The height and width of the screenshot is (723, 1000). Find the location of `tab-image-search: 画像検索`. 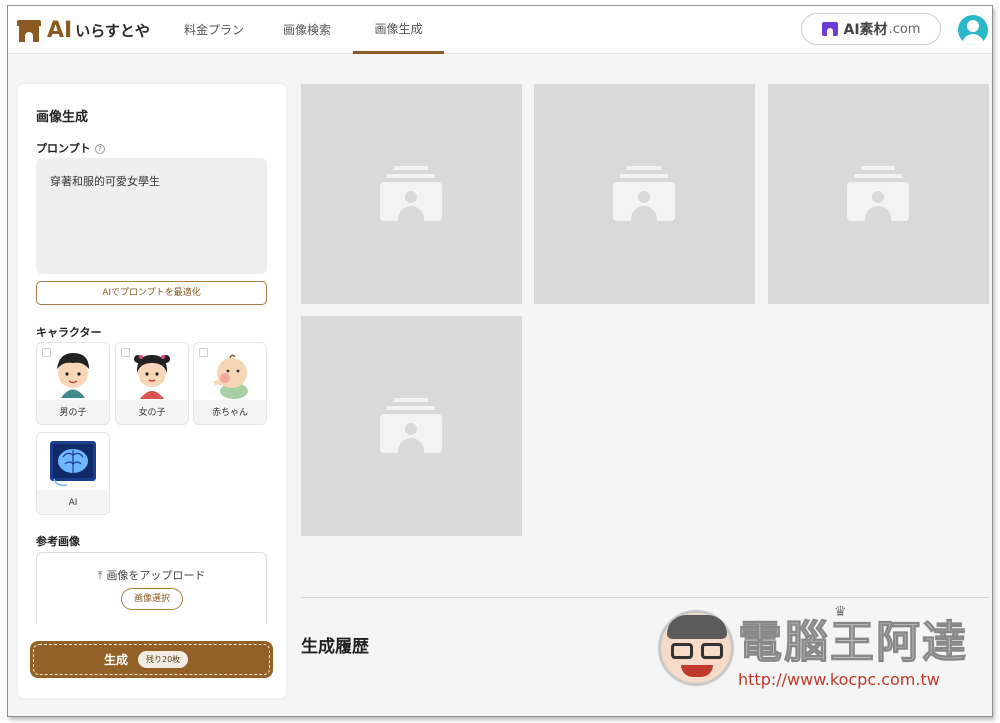

tab-image-search: 画像検索 is located at coordinates (307, 30).